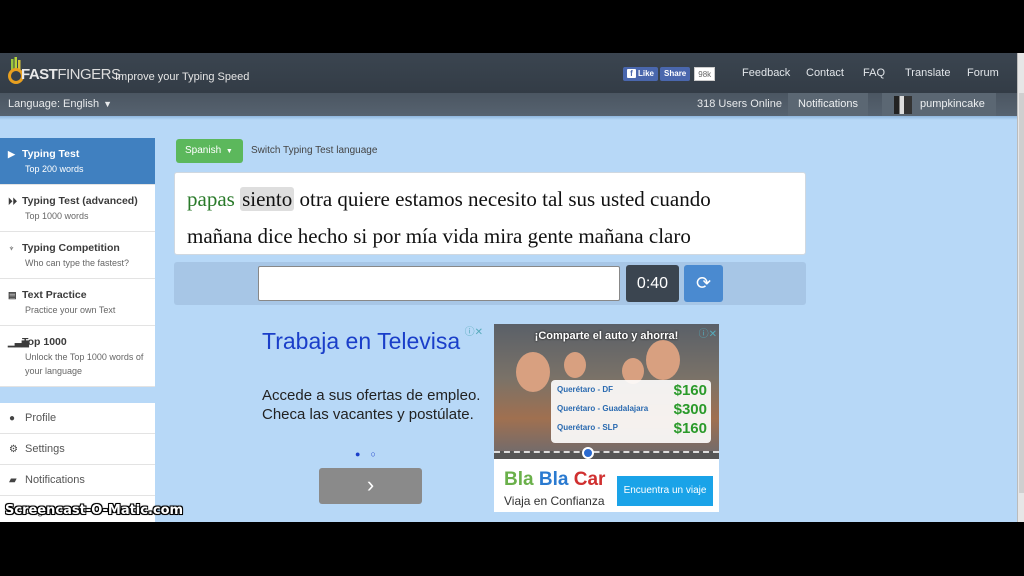  What do you see at coordinates (739, 104) in the screenshot?
I see `users-online: 318 Users Online` at bounding box center [739, 104].